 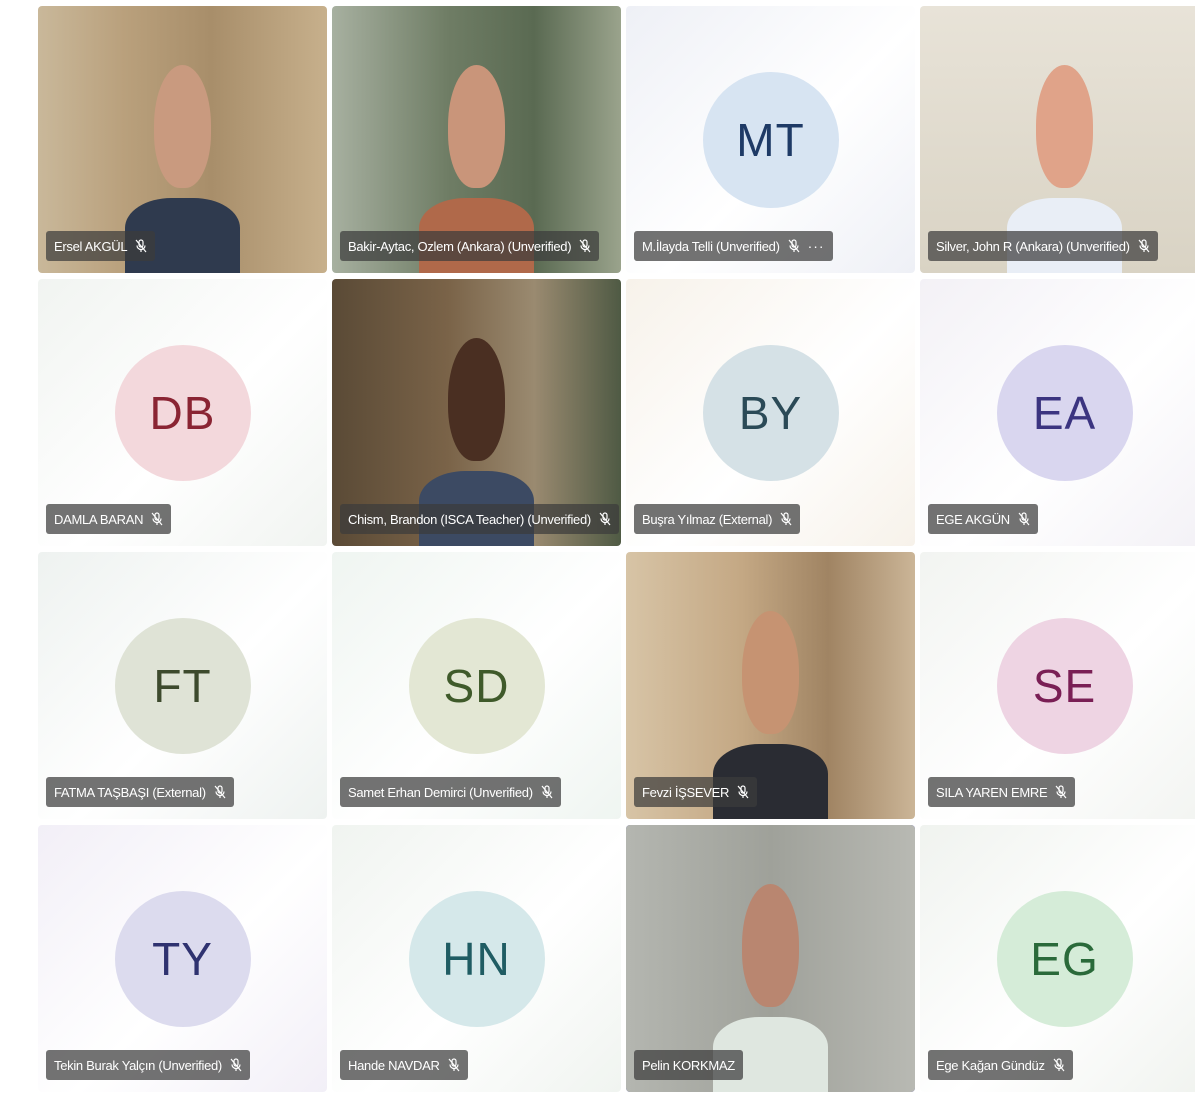 I want to click on participant-nameplate: Pelin KORKMAZ, so click(x=688, y=1065).